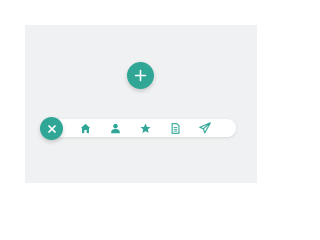 This screenshot has height=240, width=320. I want to click on menu-item-user, so click(115, 128).